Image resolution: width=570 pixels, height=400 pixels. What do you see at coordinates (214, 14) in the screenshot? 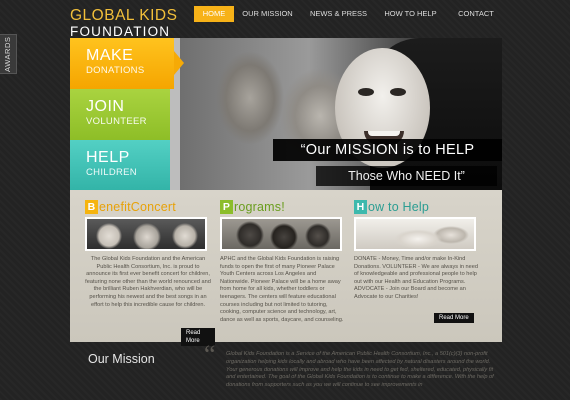
I see `nav-home: HOME` at bounding box center [214, 14].